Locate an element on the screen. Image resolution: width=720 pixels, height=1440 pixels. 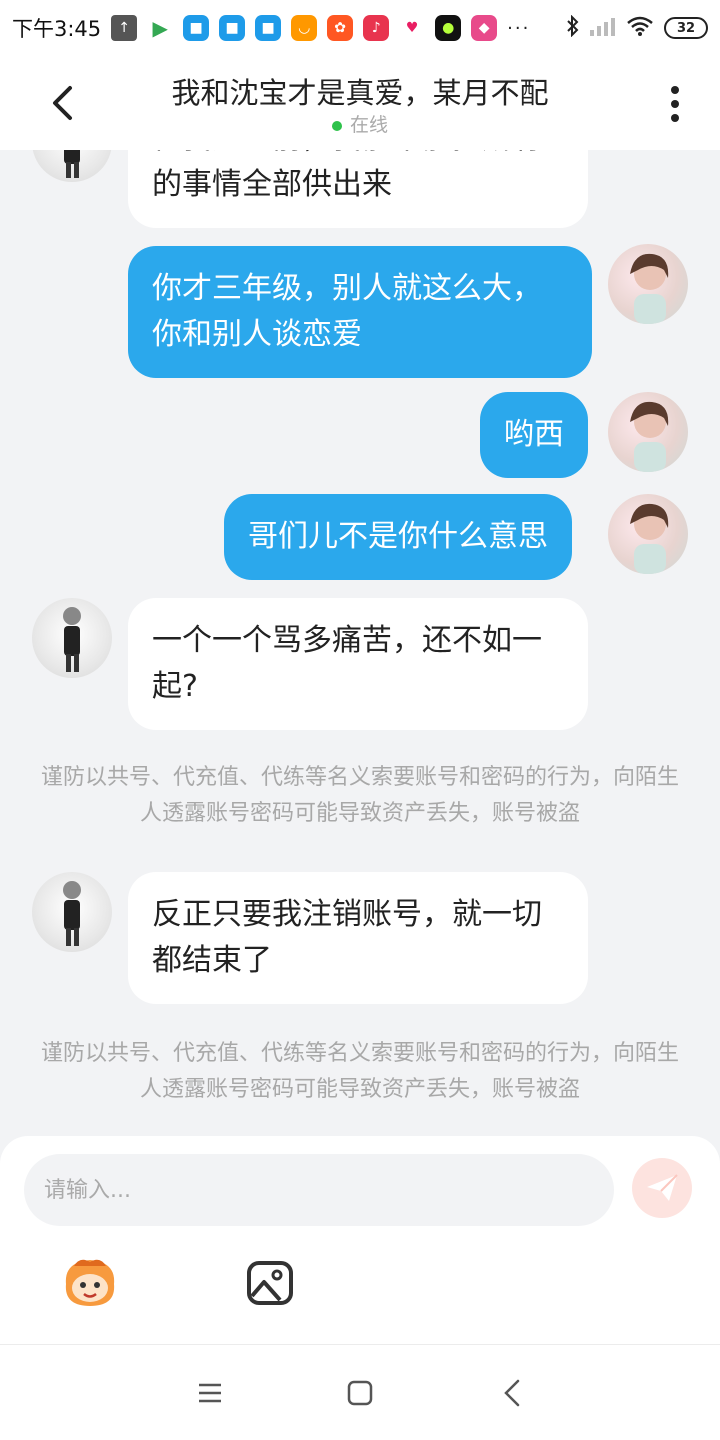
emoji-button is located at coordinates (90, 1282).